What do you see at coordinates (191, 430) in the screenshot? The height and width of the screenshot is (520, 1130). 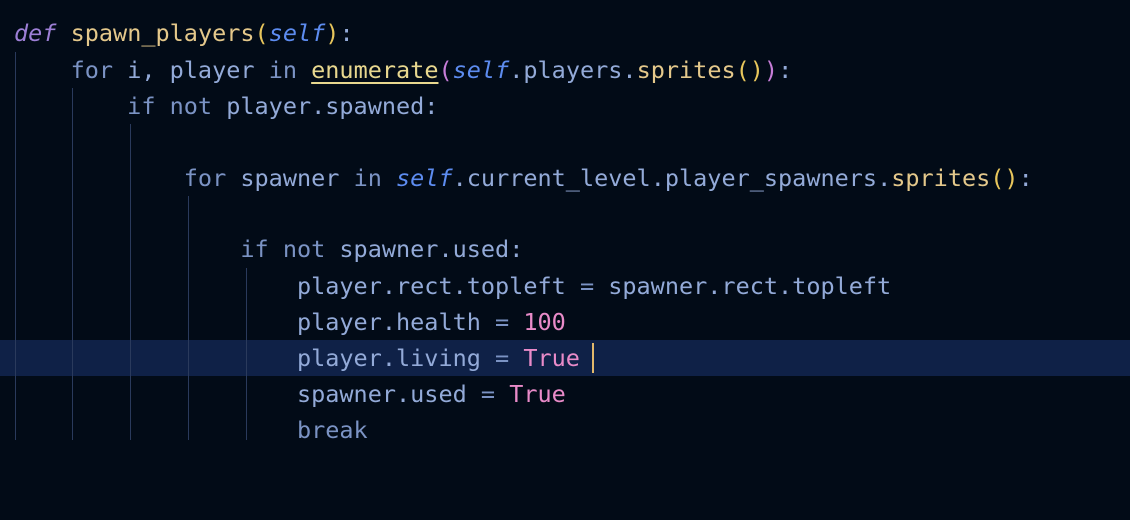 I see `code-line-12-text: break` at bounding box center [191, 430].